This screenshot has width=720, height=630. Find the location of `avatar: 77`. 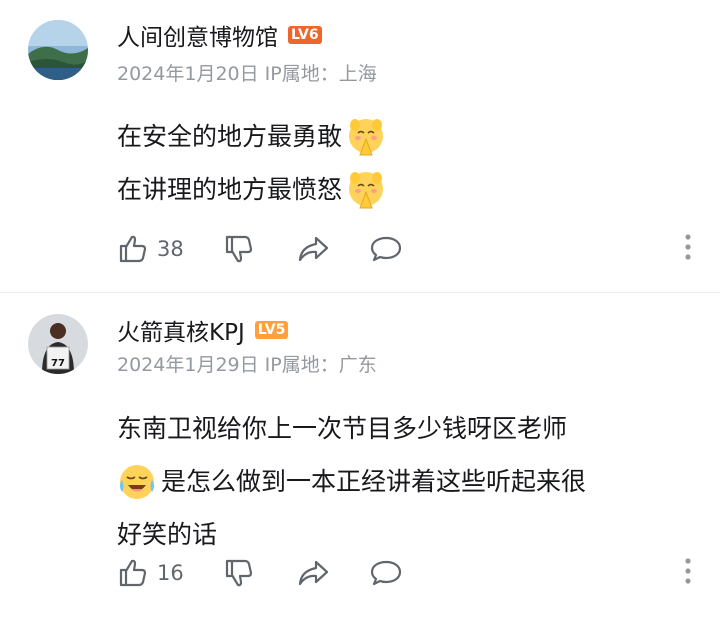

avatar: 77 is located at coordinates (58, 344).